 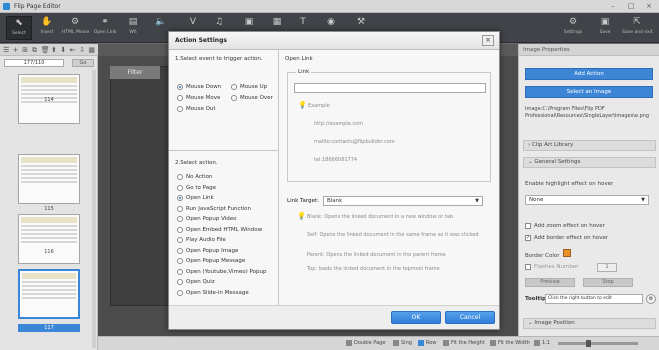 I want to click on toolbar-save-button: ▣ Save, so click(x=605, y=28).